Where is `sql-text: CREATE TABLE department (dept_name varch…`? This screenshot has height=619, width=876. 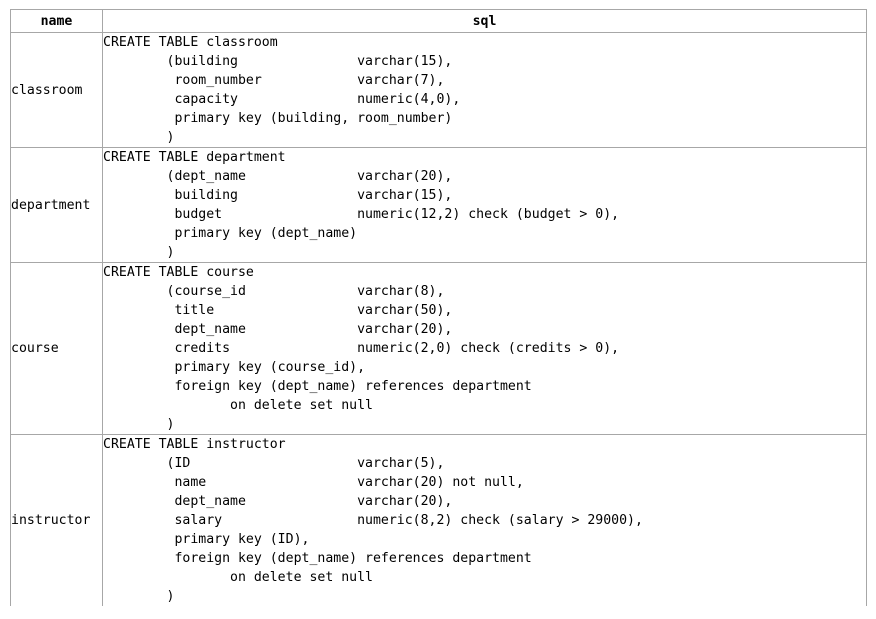 sql-text: CREATE TABLE department (dept_name varch… is located at coordinates (361, 205).